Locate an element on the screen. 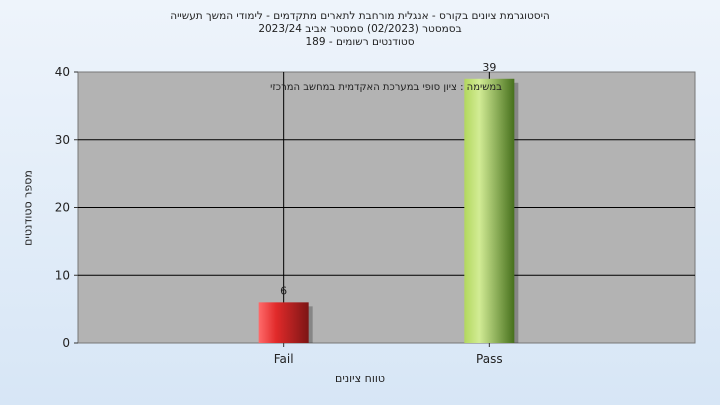 Image resolution: width=720 pixels, height=405 pixels. y-axis-ticks: 0 10 20 30 40 is located at coordinates (66, 207).